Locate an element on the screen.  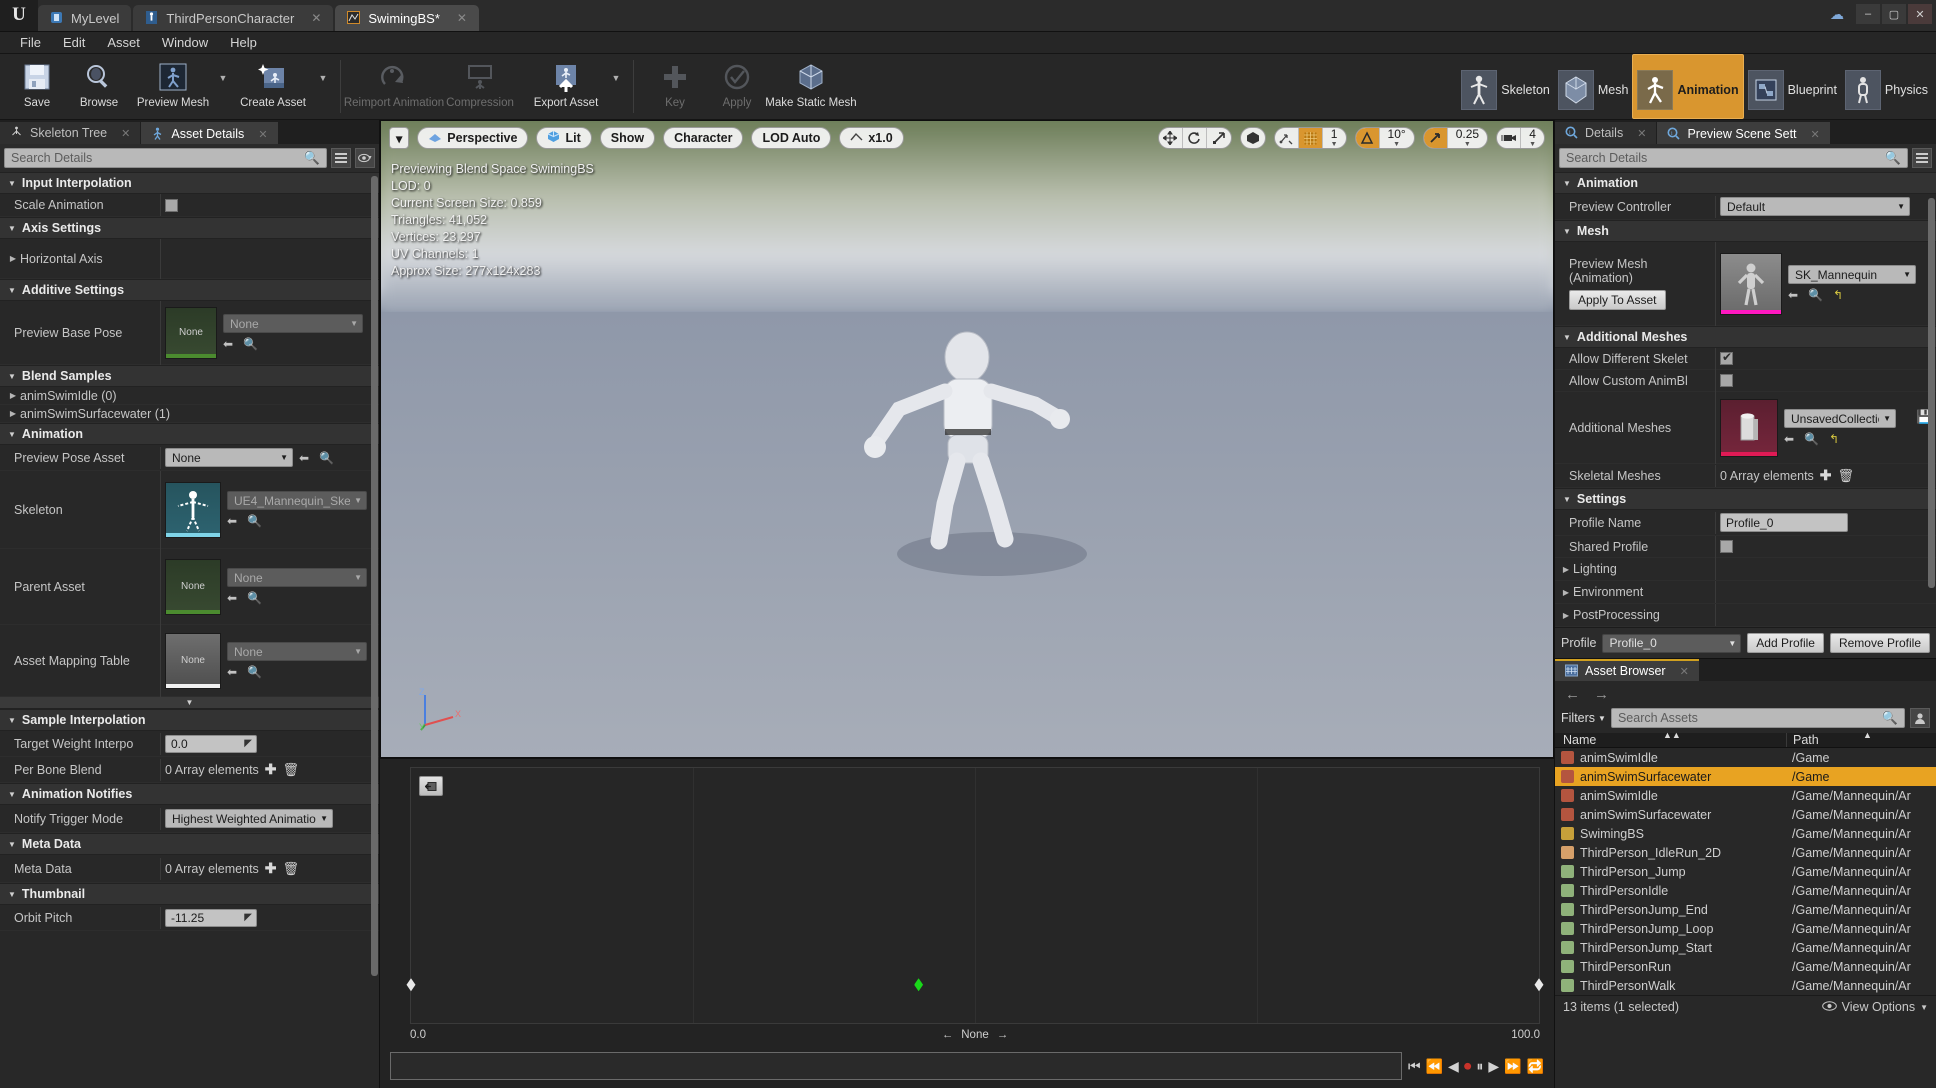
category-thumbnail: ▼ Thumbnail is located at coordinates (189, 894).